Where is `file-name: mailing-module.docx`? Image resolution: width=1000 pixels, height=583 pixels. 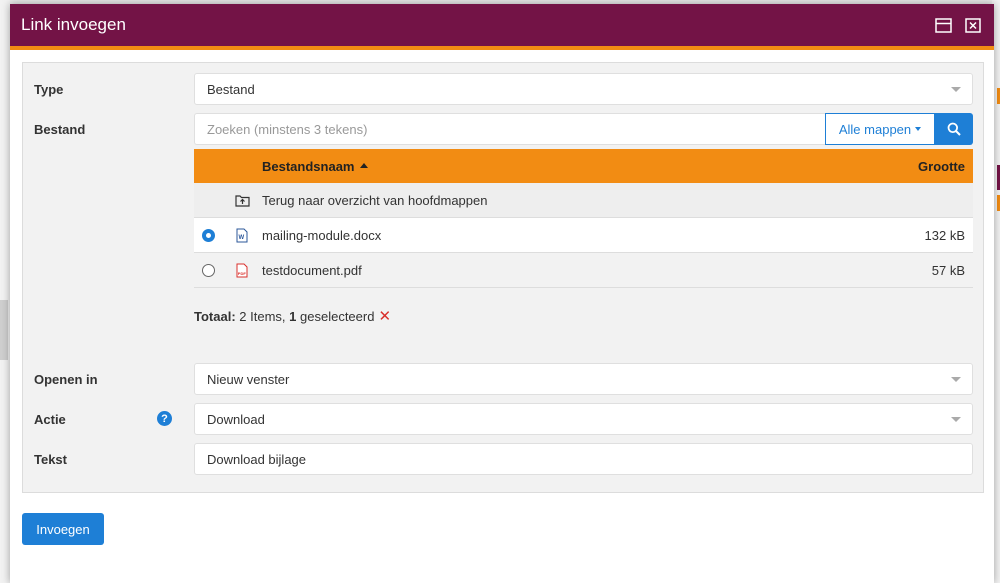
file-name: mailing-module.docx is located at coordinates (322, 235).